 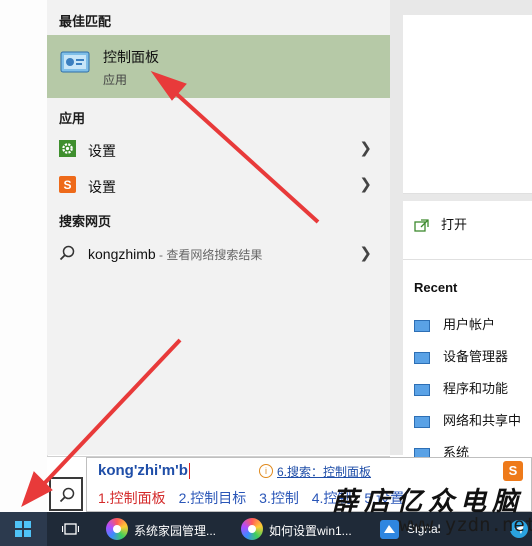 I want to click on watermark-url: www.yzdn.net, so click(x=465, y=525).